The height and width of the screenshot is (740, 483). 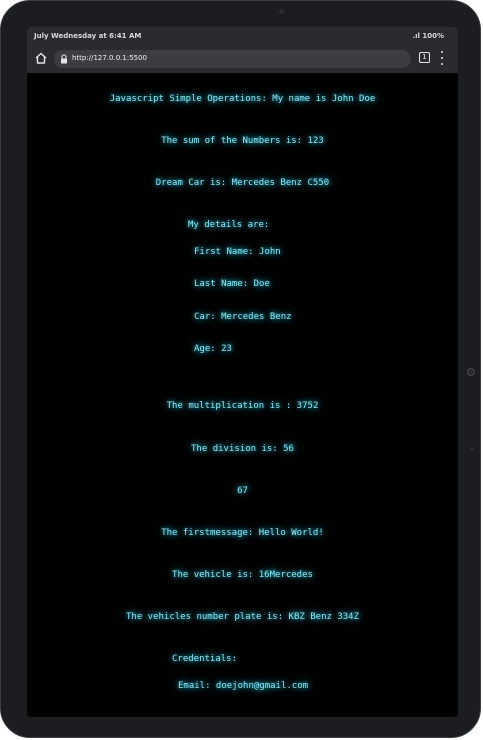 I want to click on more-menu-icon, so click(x=442, y=58).